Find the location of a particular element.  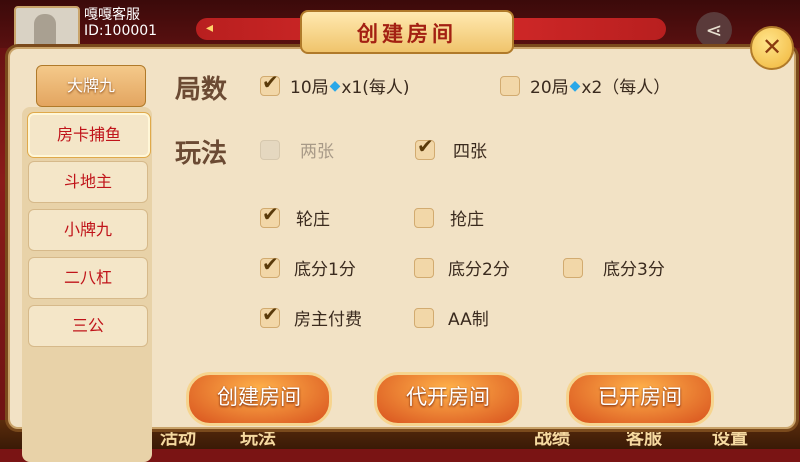

payment-option-owner: ✔ 房主付费 is located at coordinates (311, 316).